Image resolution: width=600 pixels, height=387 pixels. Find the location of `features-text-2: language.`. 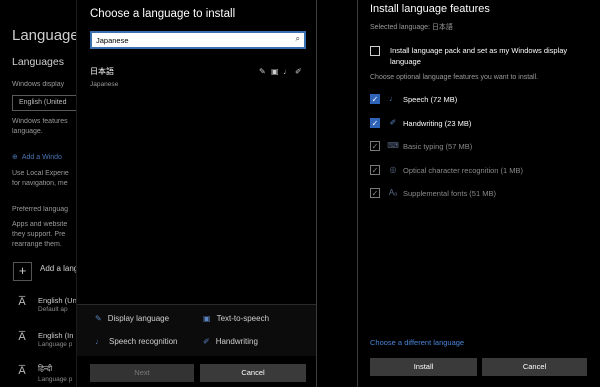

features-text-2: language. is located at coordinates (27, 131).